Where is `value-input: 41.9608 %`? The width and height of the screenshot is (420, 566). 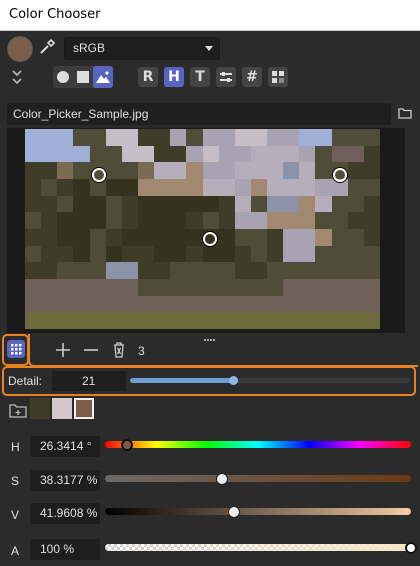 value-input: 41.9608 % is located at coordinates (65, 513).